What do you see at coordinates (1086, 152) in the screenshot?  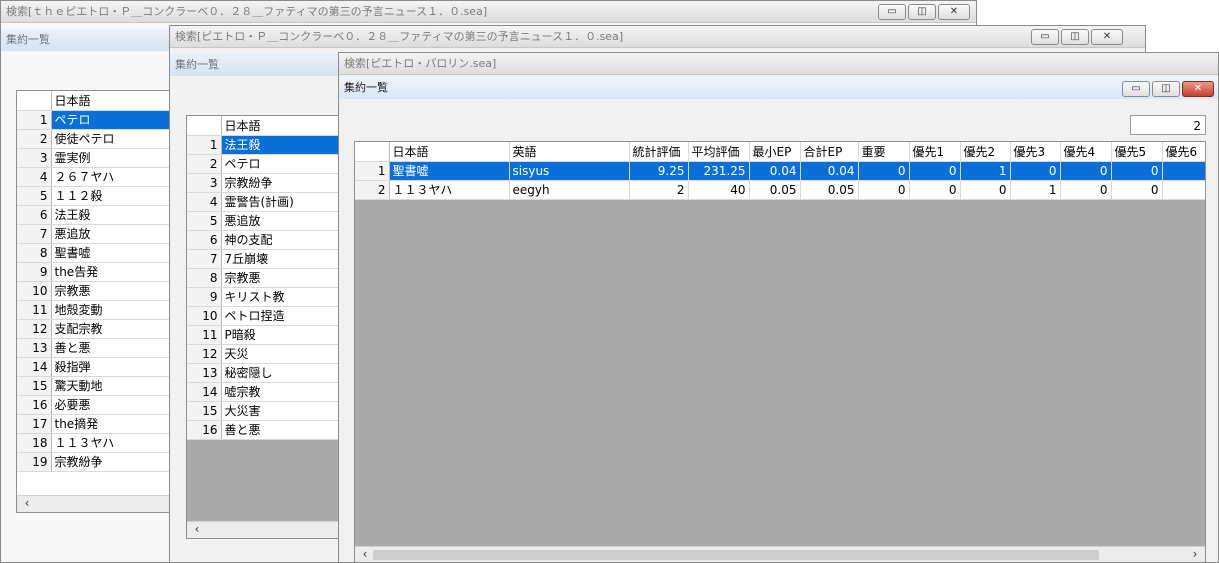 I see `column-header: 優先4` at bounding box center [1086, 152].